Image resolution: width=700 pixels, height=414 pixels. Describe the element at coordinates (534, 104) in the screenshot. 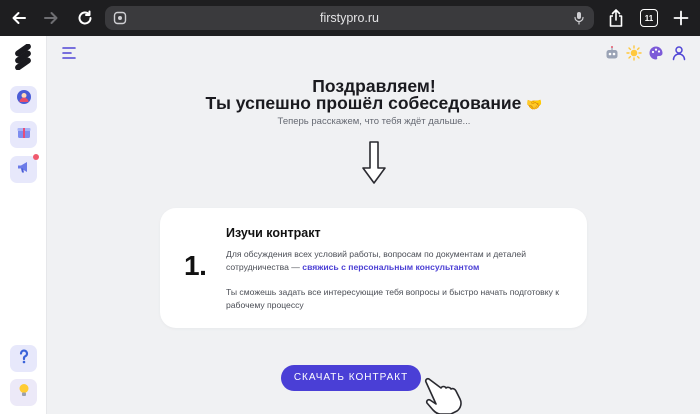

I see `handshake-emoji: 🤝` at that location.